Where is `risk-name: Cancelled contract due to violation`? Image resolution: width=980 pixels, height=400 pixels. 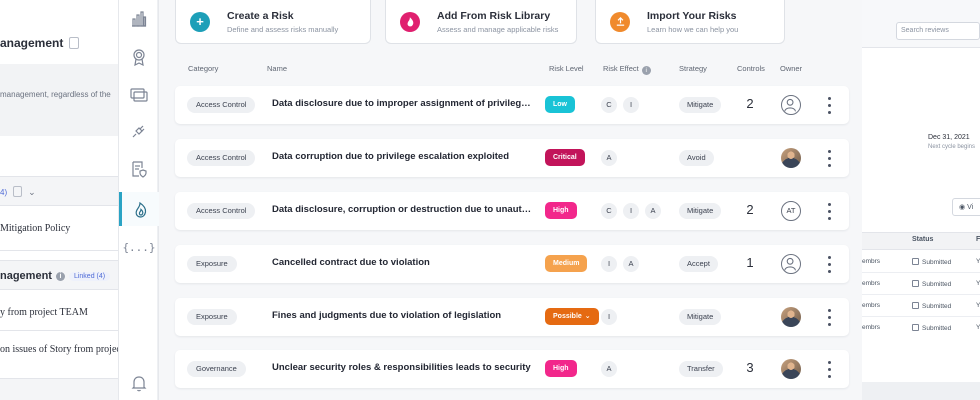 risk-name: Cancelled contract due to violation is located at coordinates (403, 262).